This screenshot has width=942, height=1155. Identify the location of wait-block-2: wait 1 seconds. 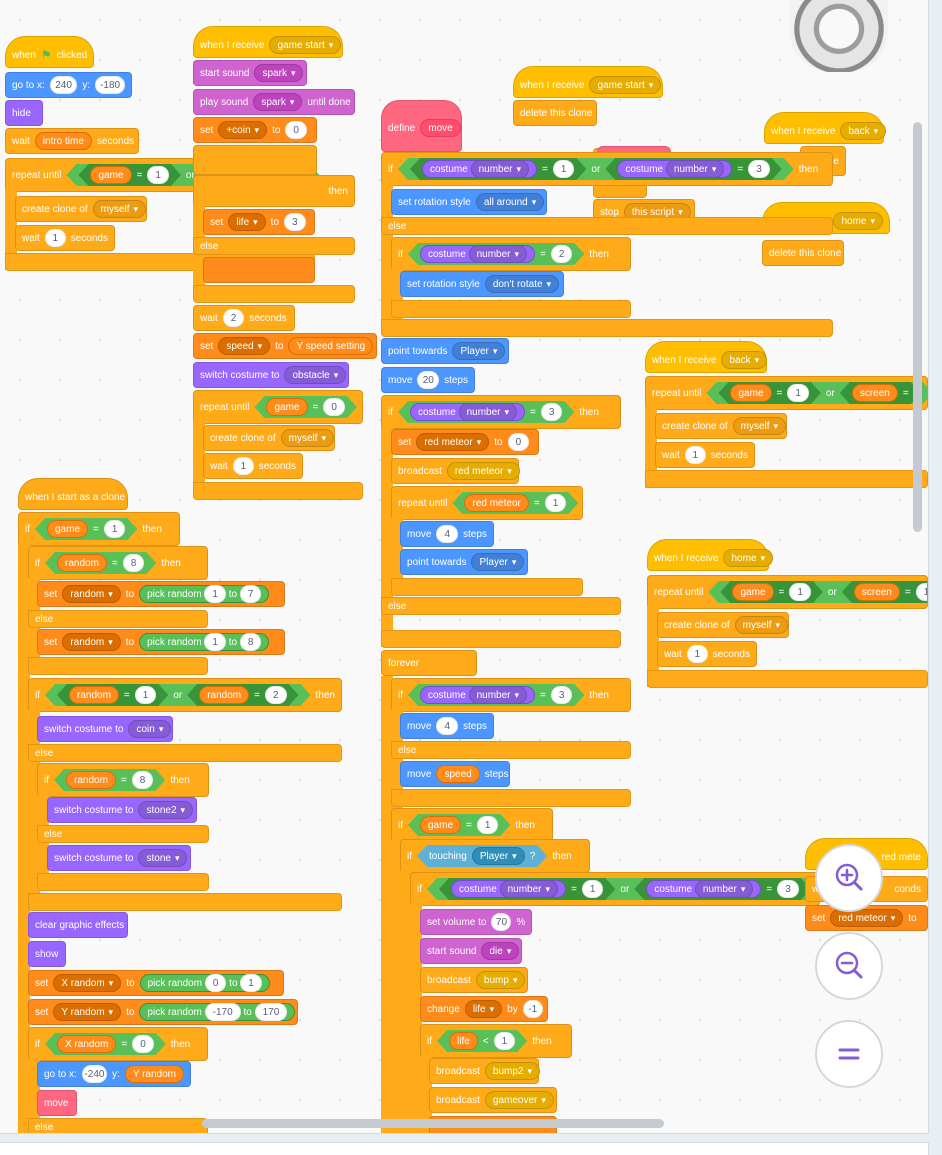
(65, 238).